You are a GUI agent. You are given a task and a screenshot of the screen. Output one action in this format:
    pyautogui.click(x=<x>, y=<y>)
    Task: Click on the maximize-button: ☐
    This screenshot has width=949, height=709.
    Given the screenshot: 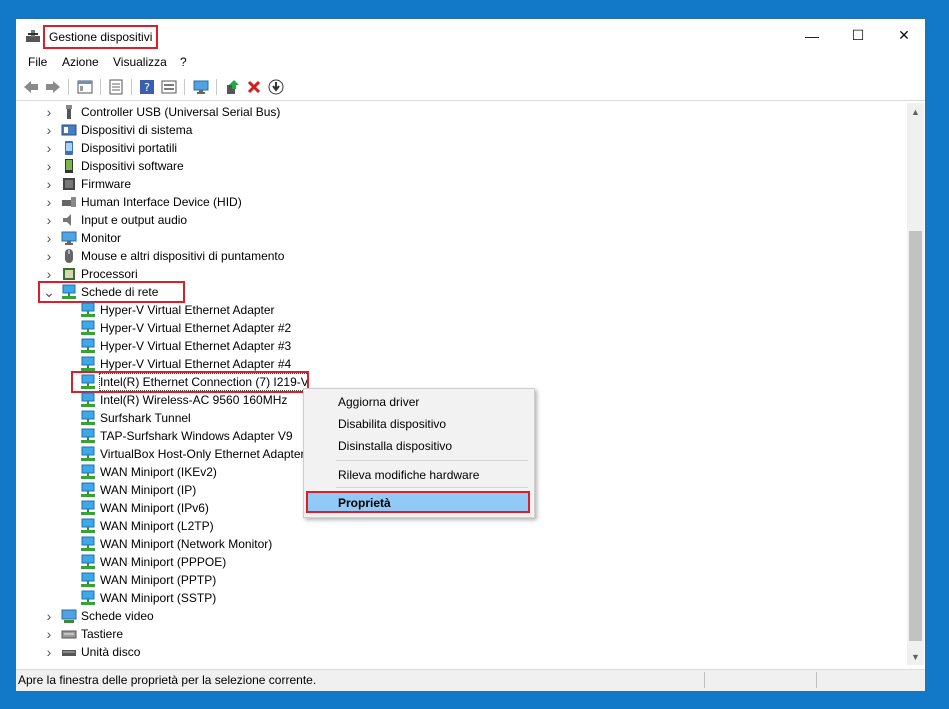 What is the action you would take?
    pyautogui.click(x=858, y=35)
    